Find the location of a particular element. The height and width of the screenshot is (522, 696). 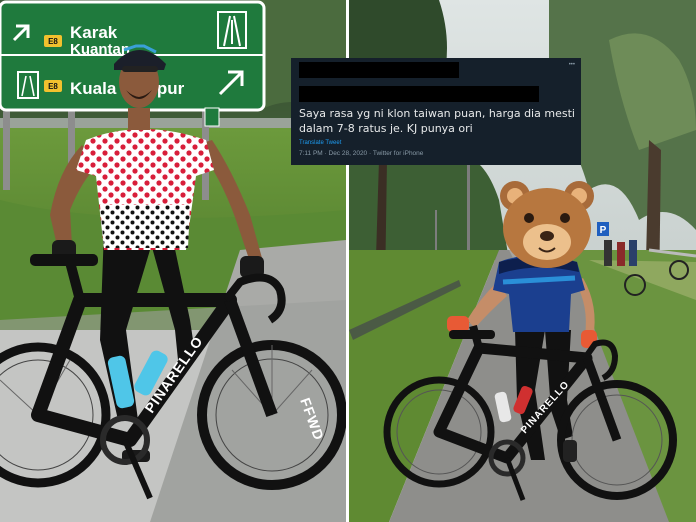

tweet-menu-icon: ••• is located at coordinates (572, 65).